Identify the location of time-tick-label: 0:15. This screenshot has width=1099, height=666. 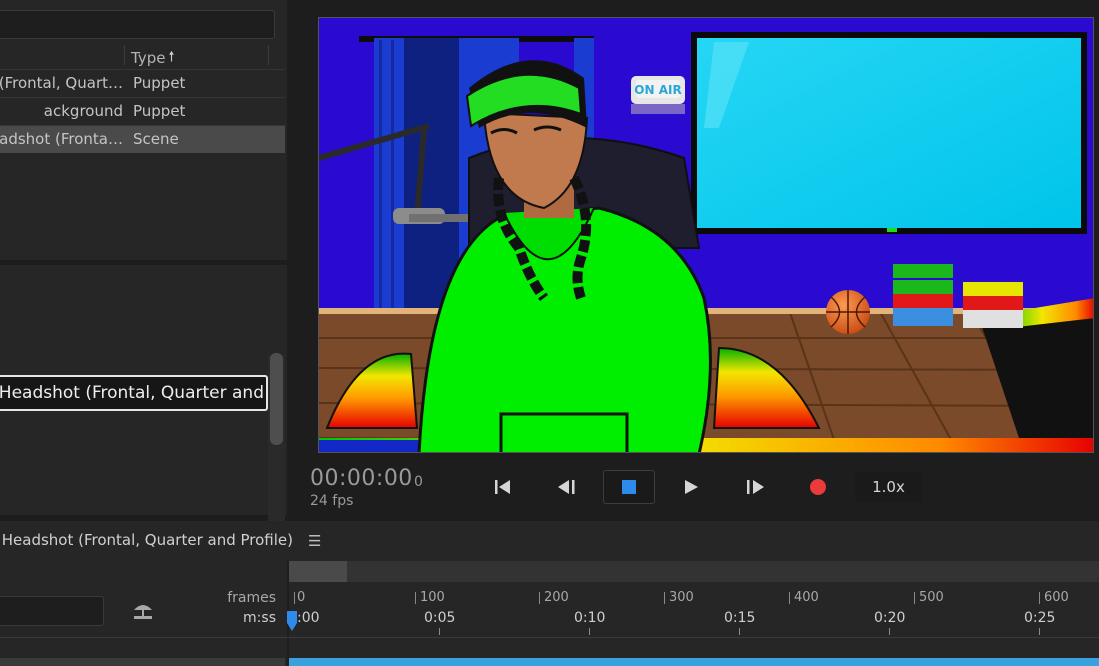
(740, 618).